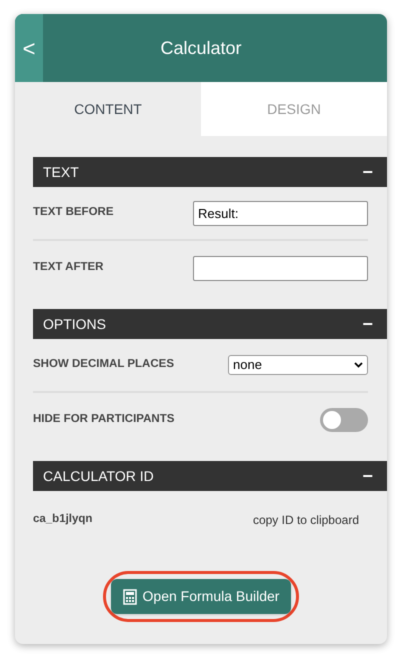  I want to click on section-header: OPTIONS −, so click(210, 324).